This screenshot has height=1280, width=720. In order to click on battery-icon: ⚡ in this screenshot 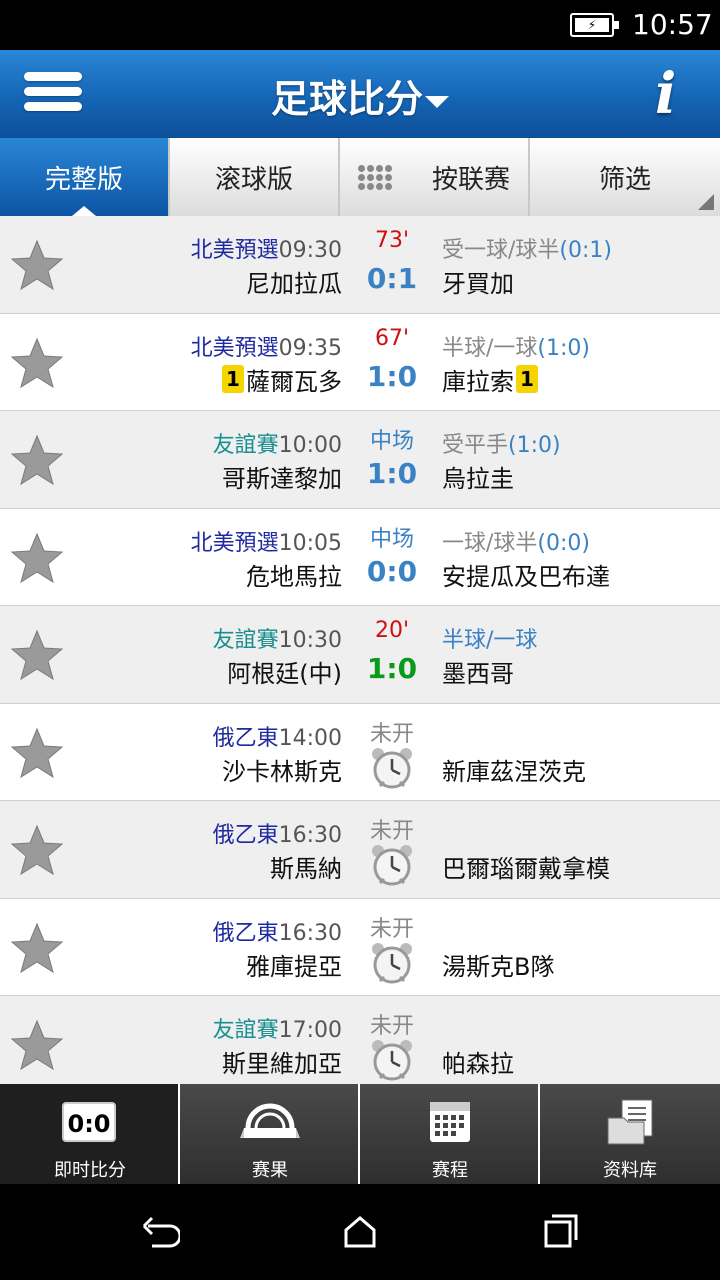, I will do `click(594, 25)`.